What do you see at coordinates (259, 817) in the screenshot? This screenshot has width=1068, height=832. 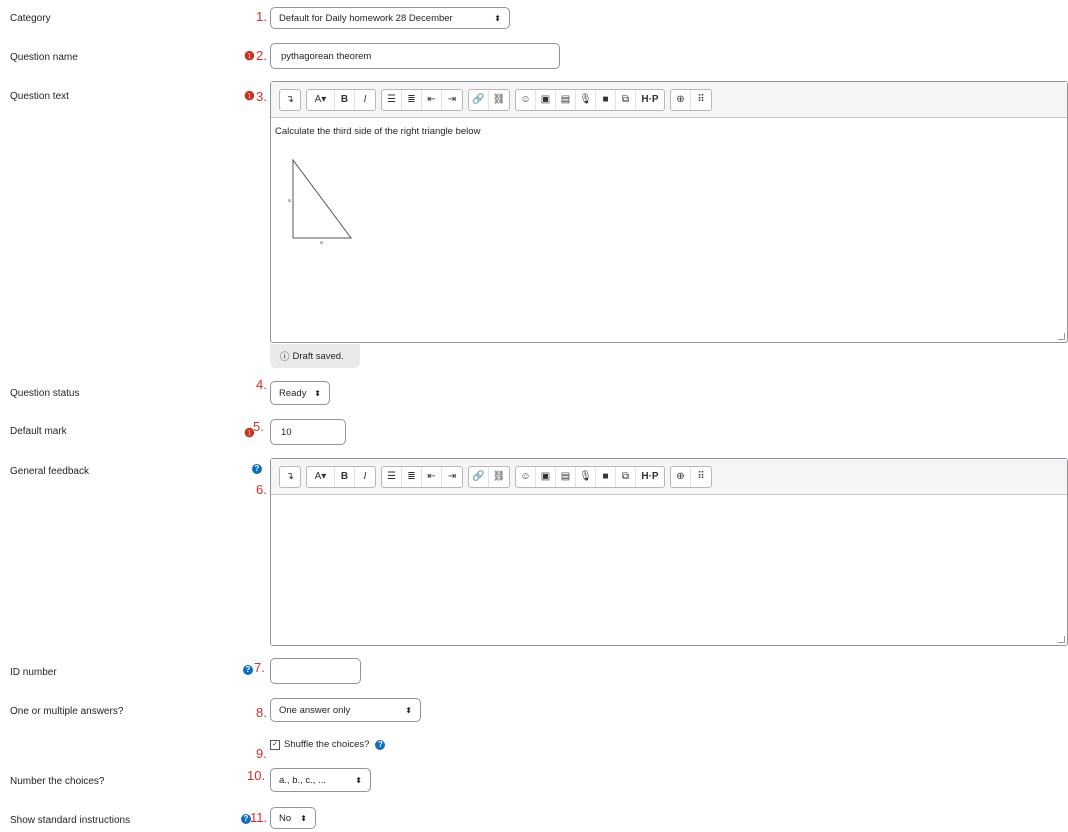 I see `show-instructions-number: 11.` at bounding box center [259, 817].